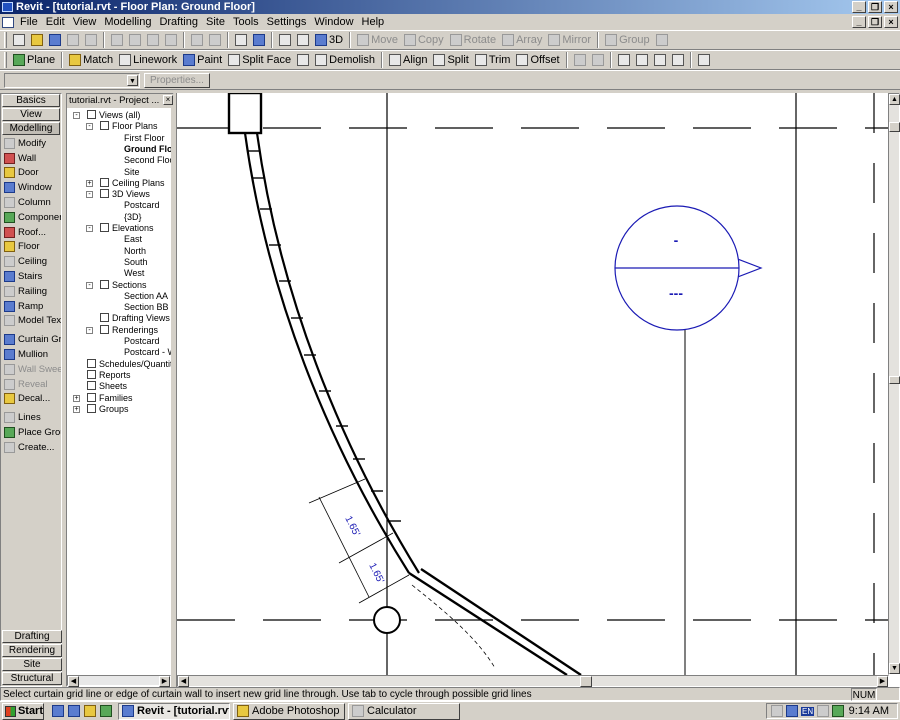 Image resolution: width=900 pixels, height=720 pixels. Describe the element at coordinates (598, 60) in the screenshot. I see `unpin-button` at that location.